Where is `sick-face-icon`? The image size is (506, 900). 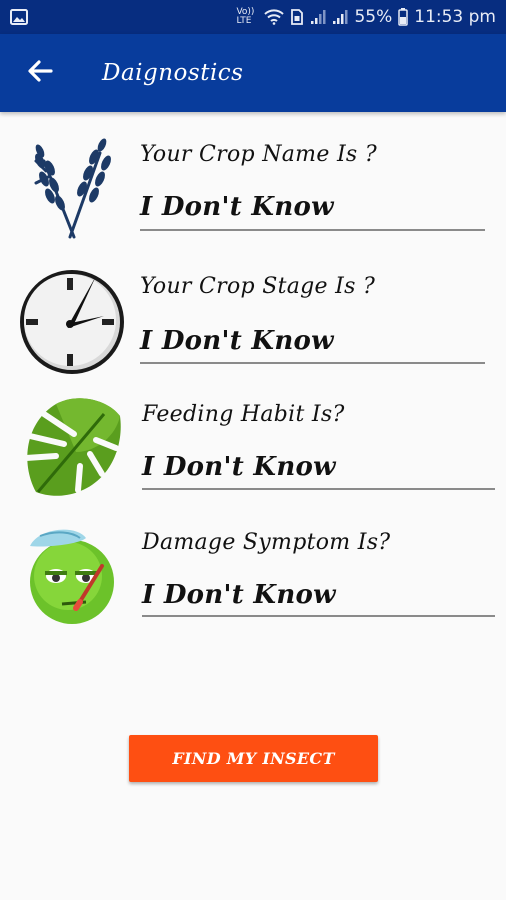
sick-face-icon is located at coordinates (72, 576).